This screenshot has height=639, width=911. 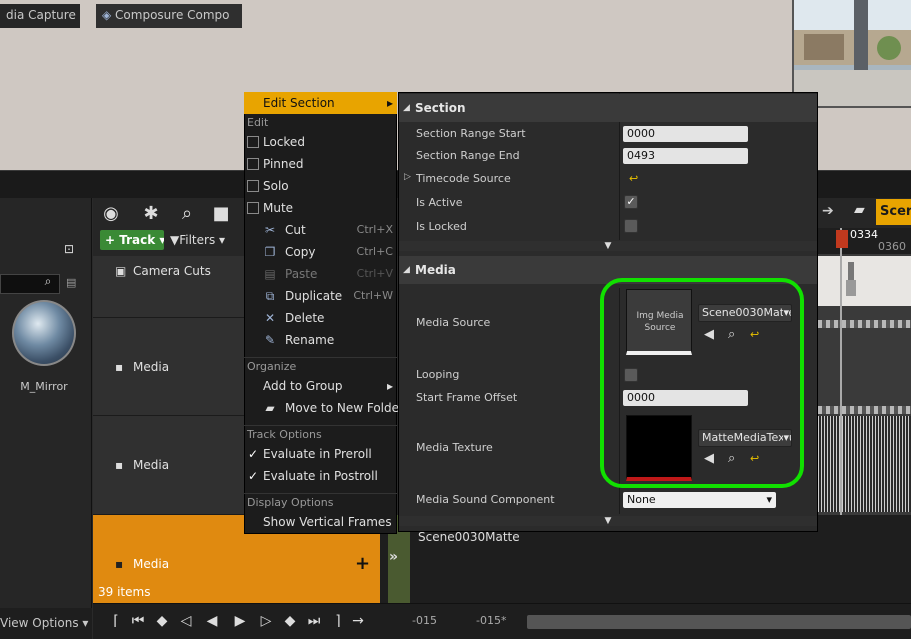 What do you see at coordinates (719, 622) in the screenshot?
I see `timeline-scrollbar` at bounding box center [719, 622].